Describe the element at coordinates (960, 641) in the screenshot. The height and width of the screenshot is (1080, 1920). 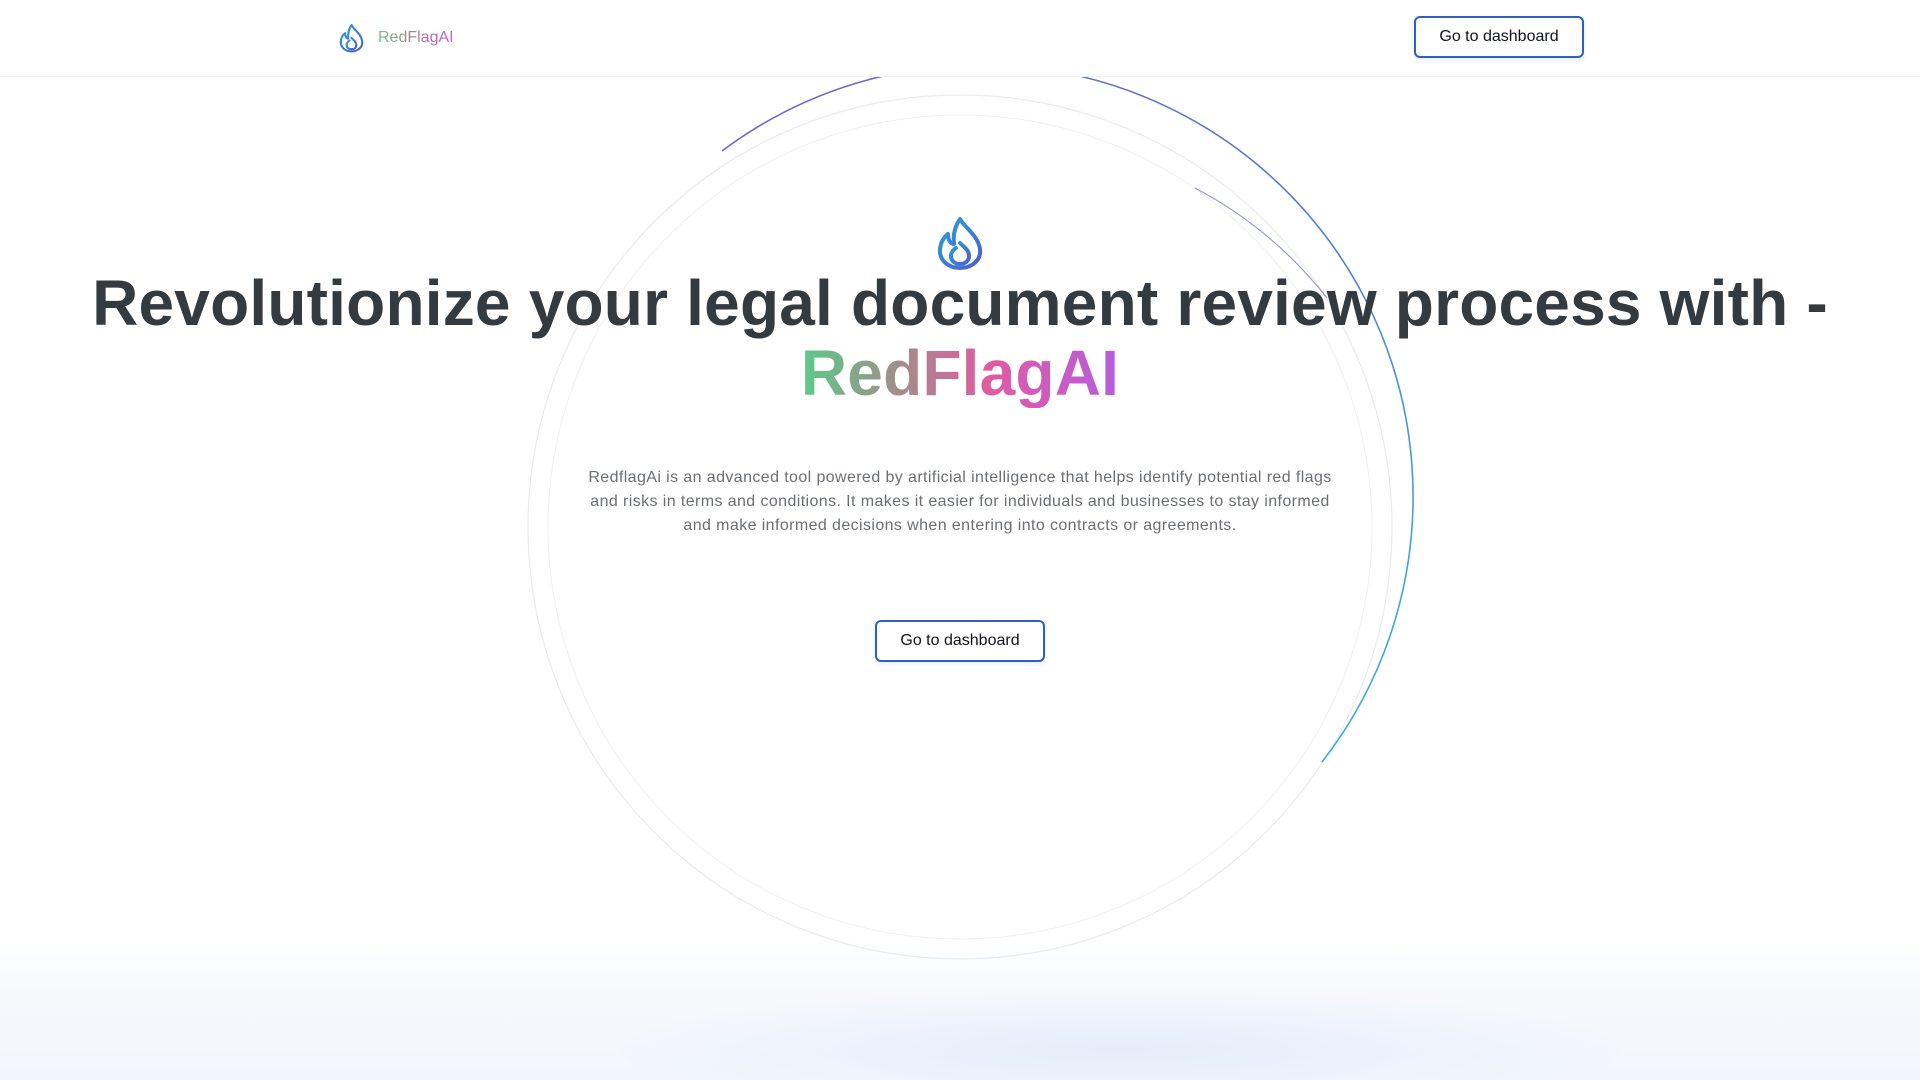
I see `hero-go-to-dashboard-button: Go to dashboard` at that location.